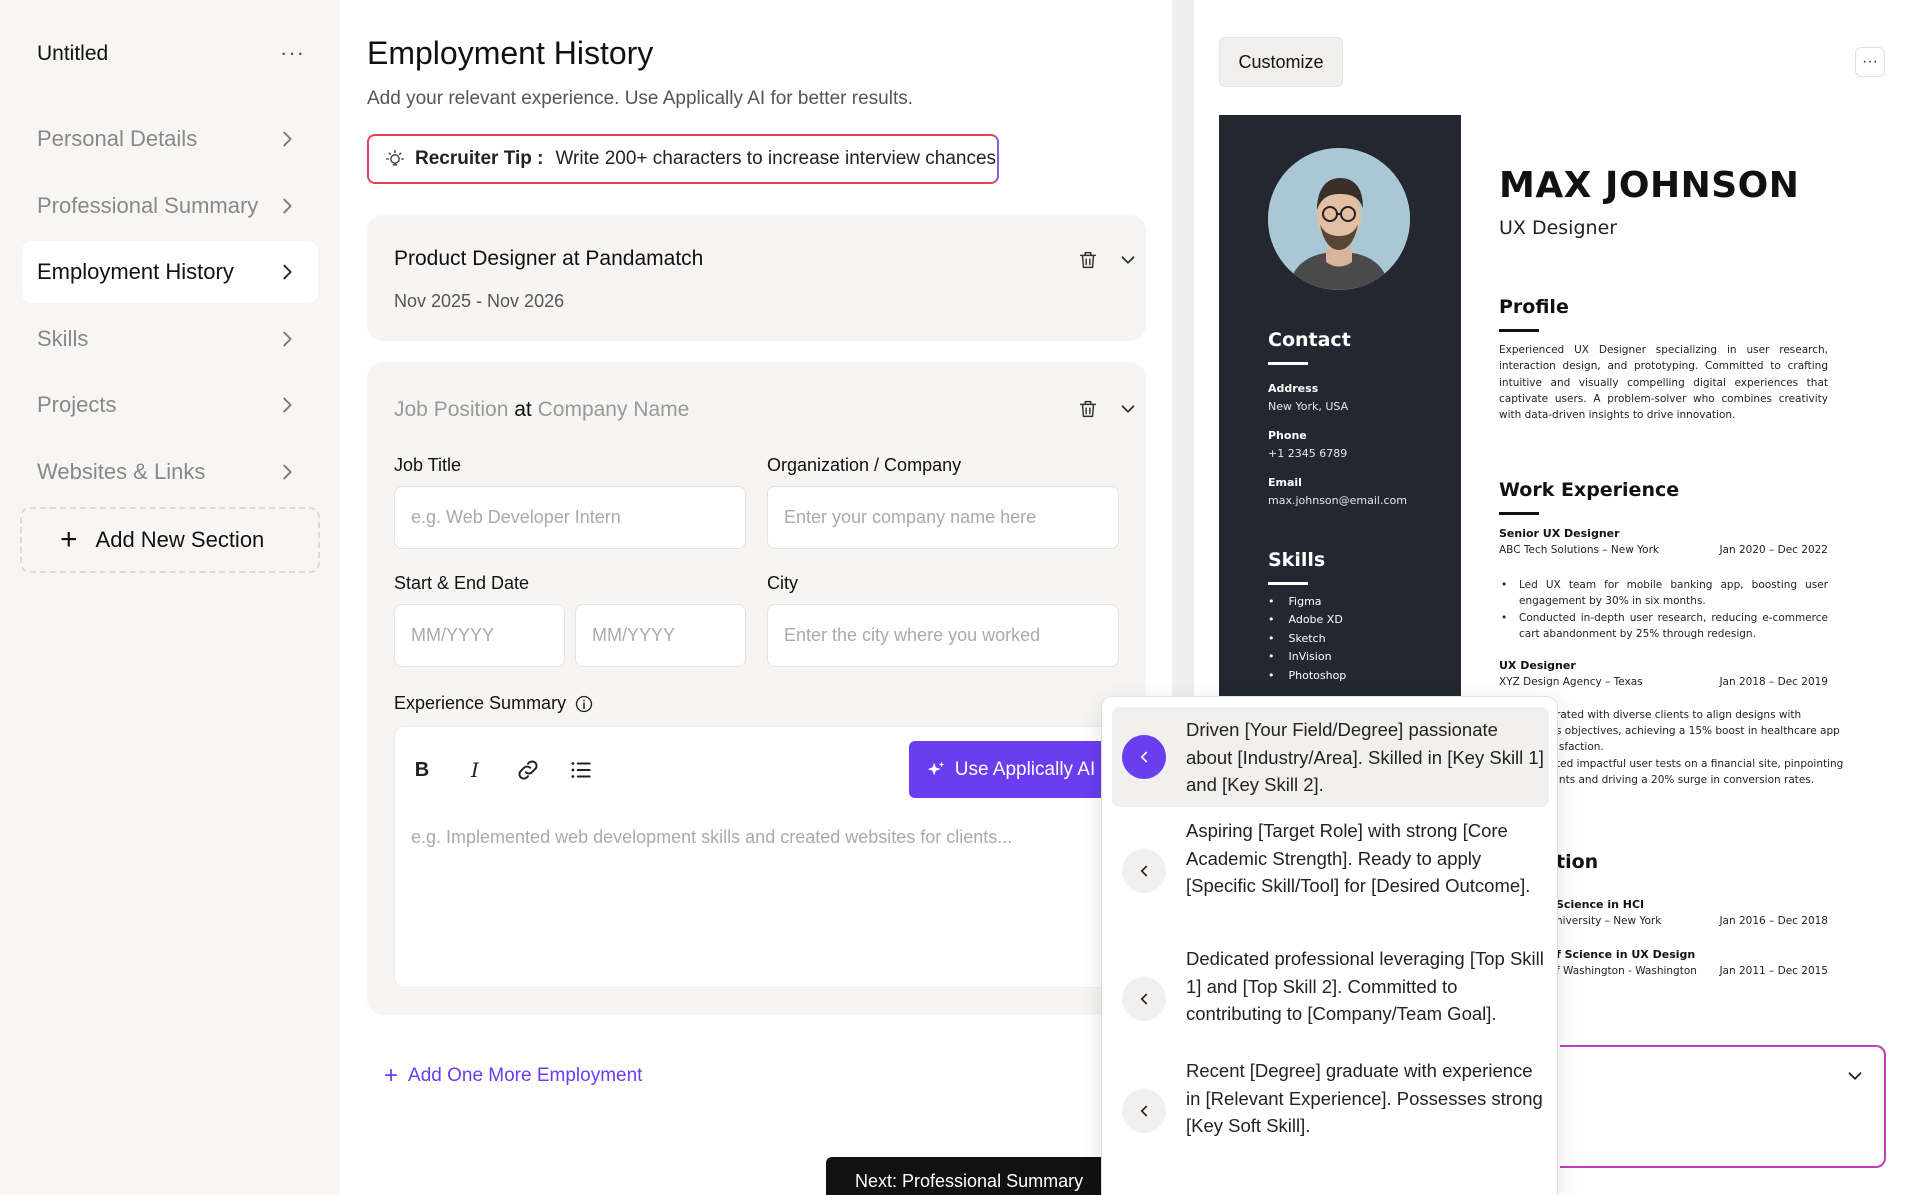 This screenshot has height=1195, width=1912. I want to click on skills-heading: Skills, so click(1297, 560).